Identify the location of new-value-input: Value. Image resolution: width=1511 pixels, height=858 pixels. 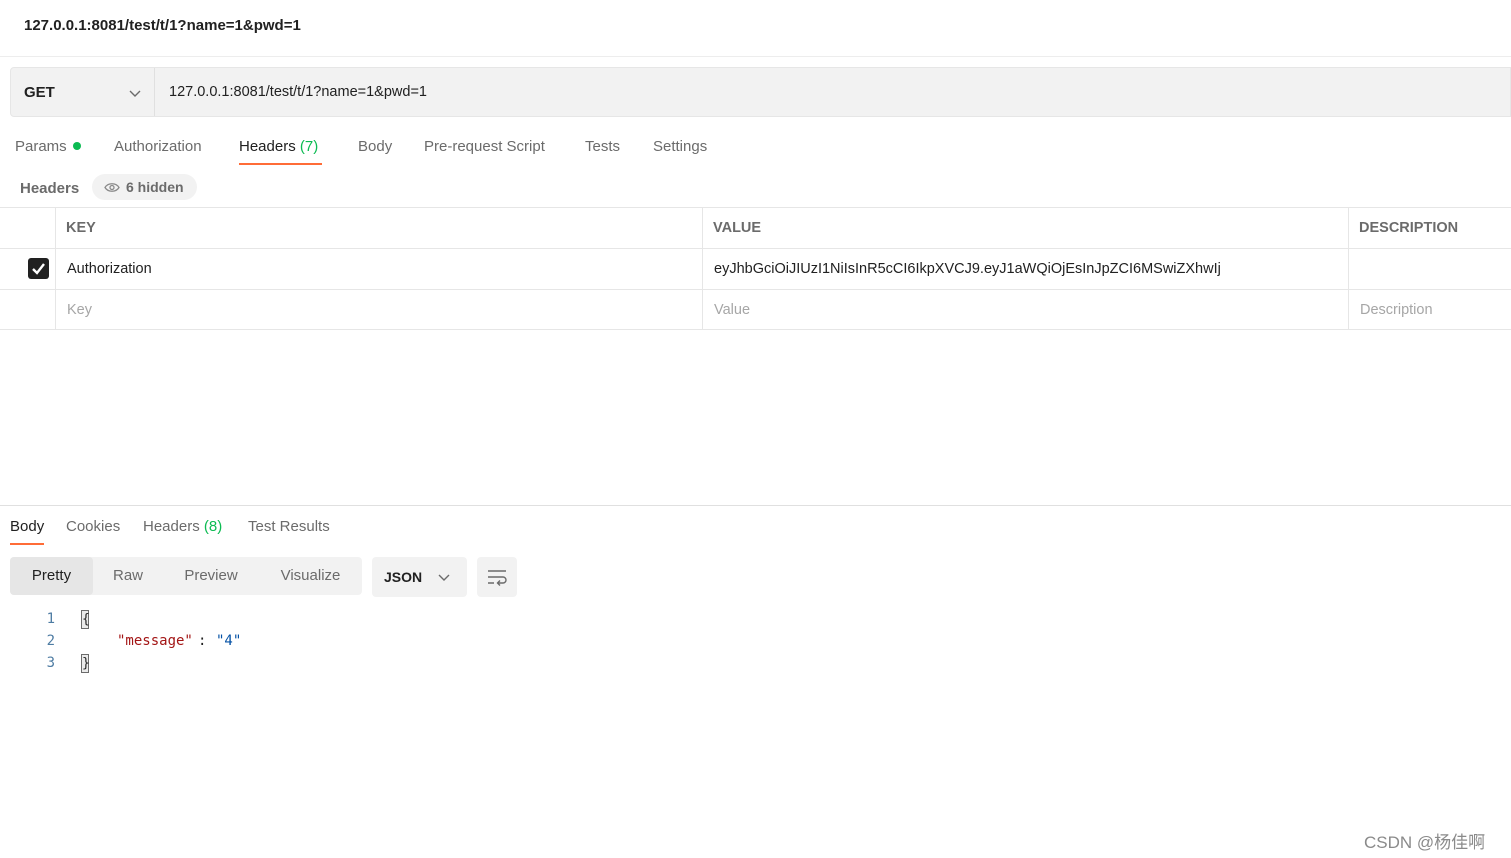
(732, 310).